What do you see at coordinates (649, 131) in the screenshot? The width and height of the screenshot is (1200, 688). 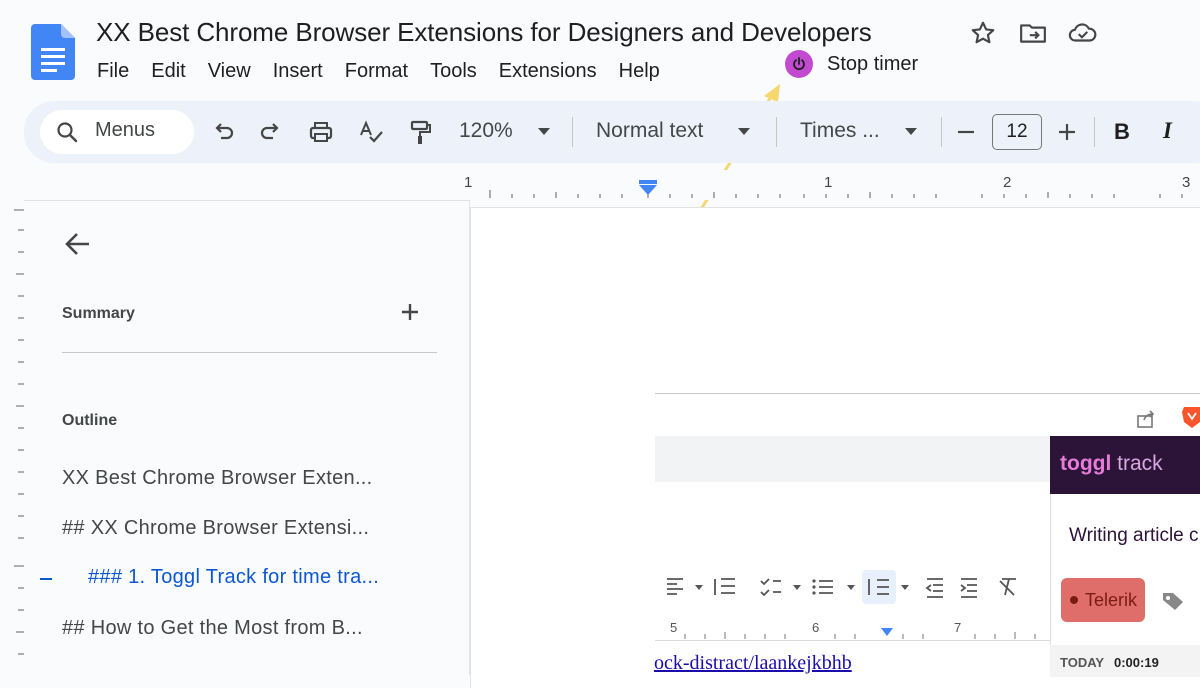 I see `paragraph-style-select: Normal text` at bounding box center [649, 131].